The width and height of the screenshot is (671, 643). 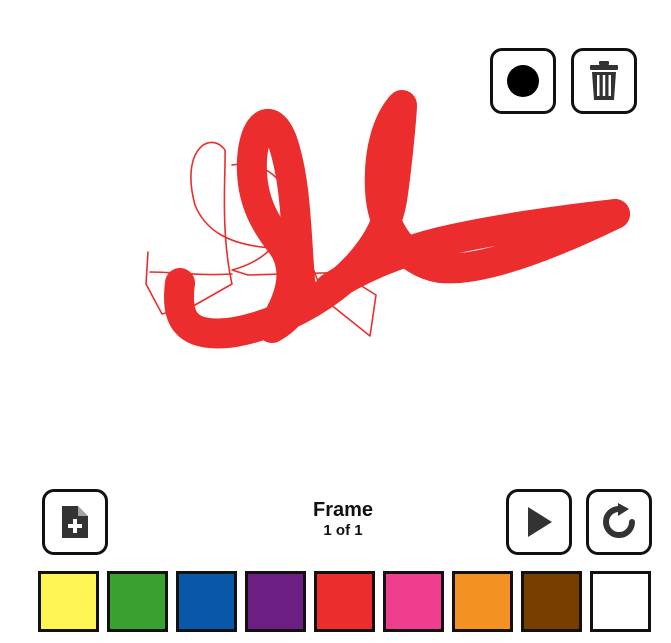 What do you see at coordinates (344, 601) in the screenshot?
I see `color-swatch-red` at bounding box center [344, 601].